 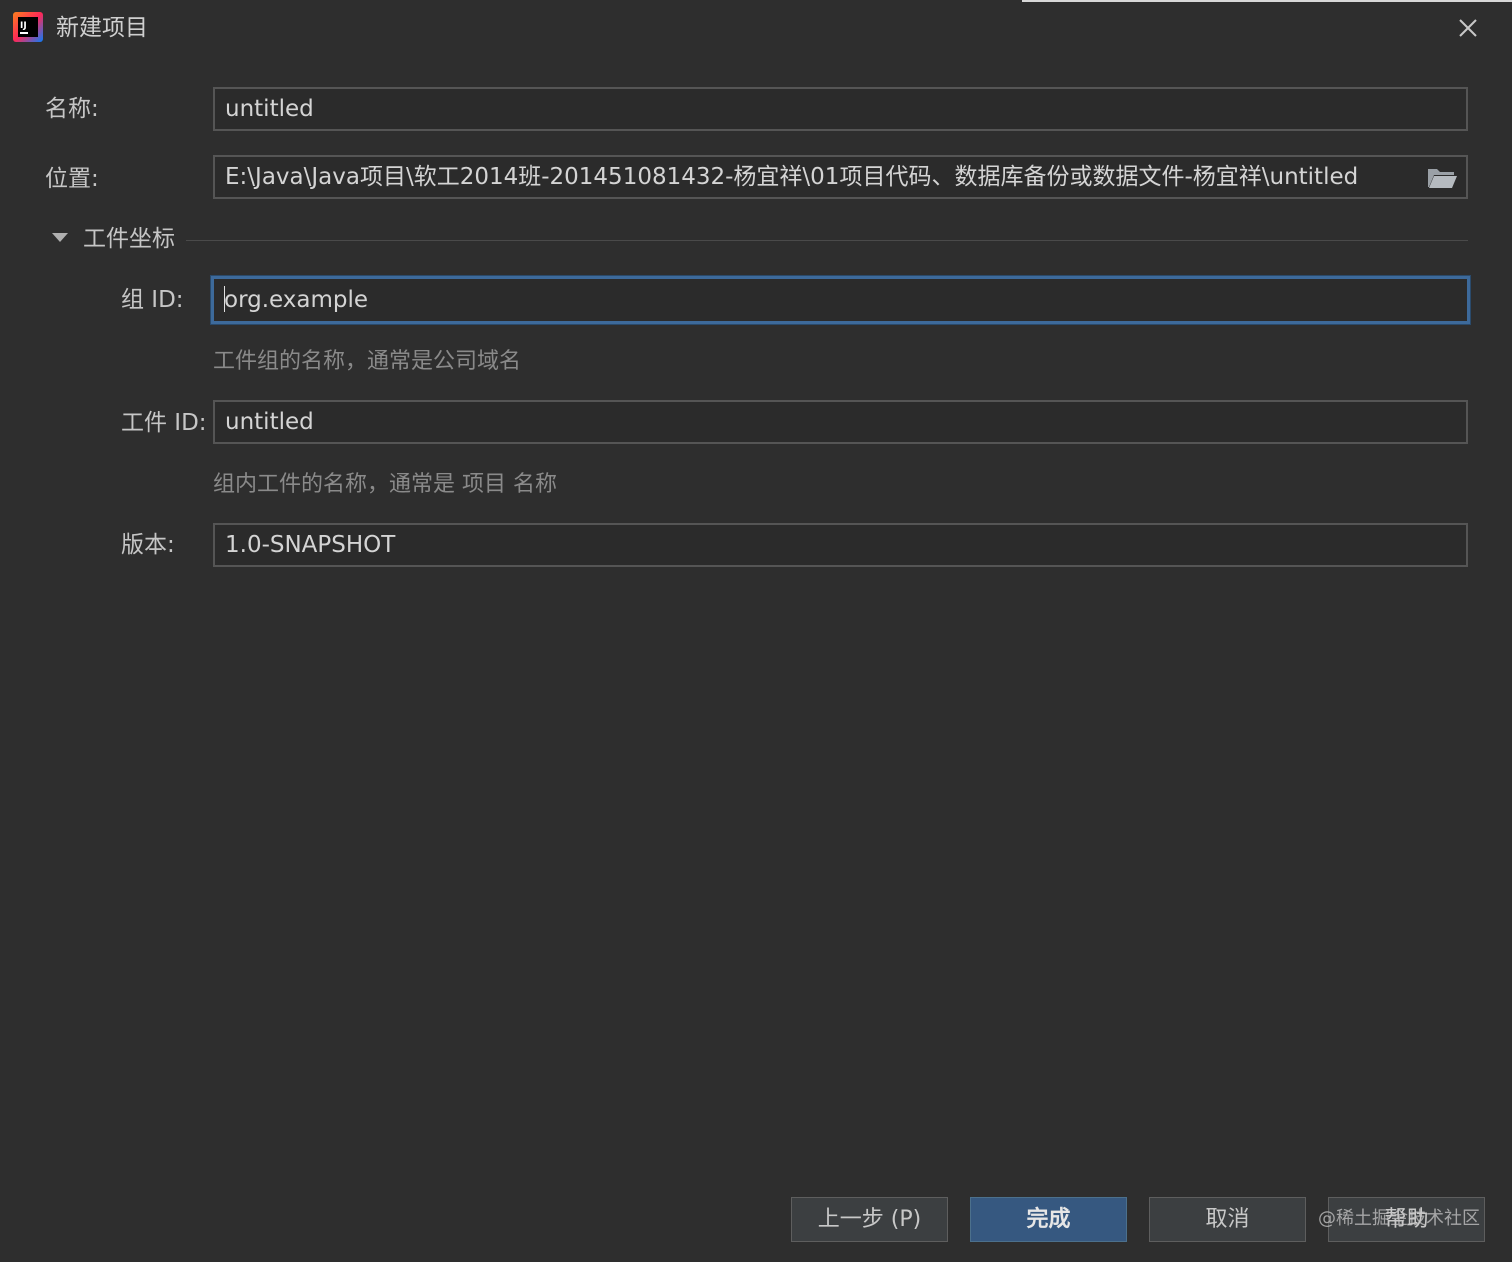 What do you see at coordinates (23, 26) in the screenshot?
I see `svg-text: IJ` at bounding box center [23, 26].